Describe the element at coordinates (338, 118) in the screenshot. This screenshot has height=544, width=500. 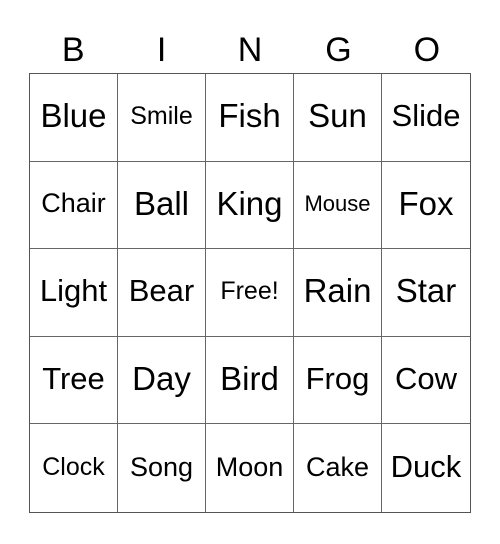
I see `bingo-cell: Sun` at that location.